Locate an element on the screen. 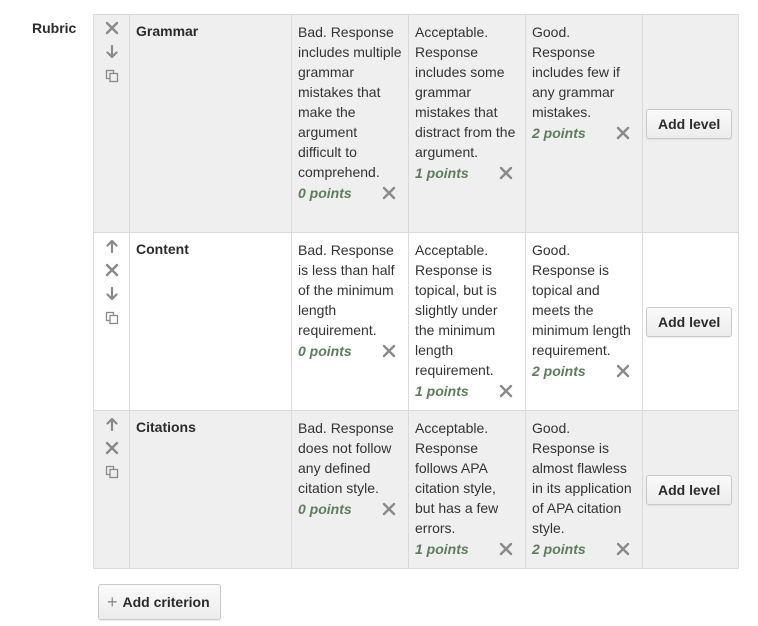 The height and width of the screenshot is (626, 758). add-criterion-button: + Add criterion is located at coordinates (159, 602).